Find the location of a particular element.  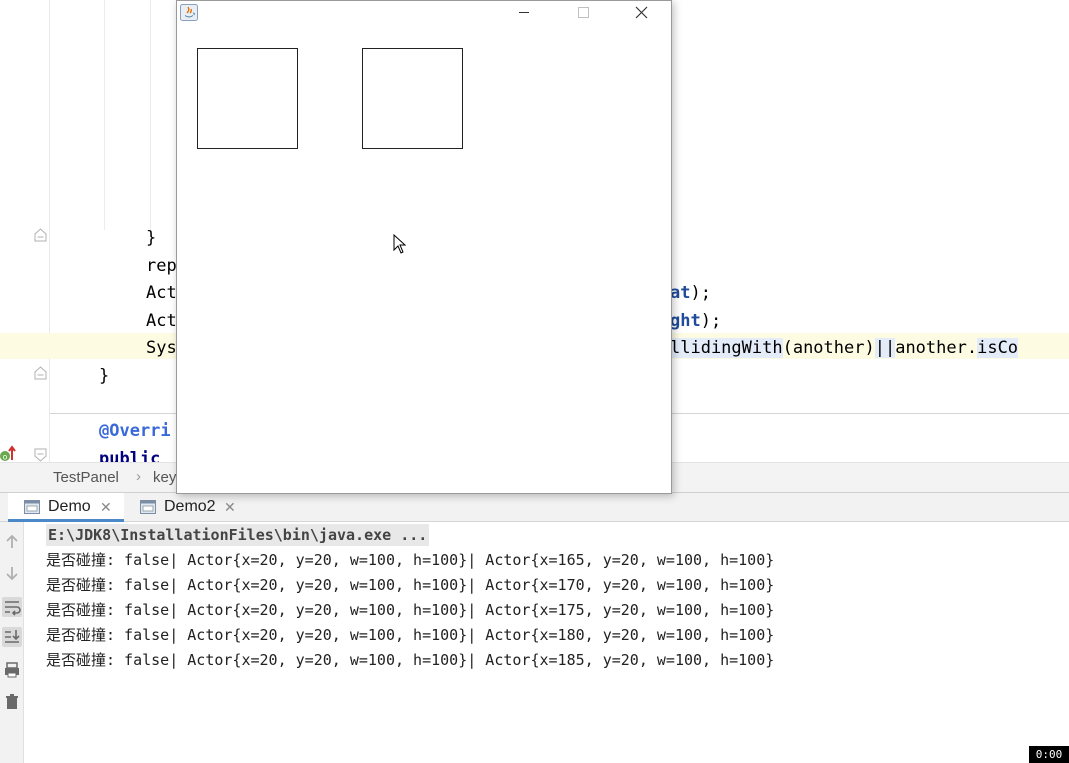

code-line: rep is located at coordinates (161, 266).